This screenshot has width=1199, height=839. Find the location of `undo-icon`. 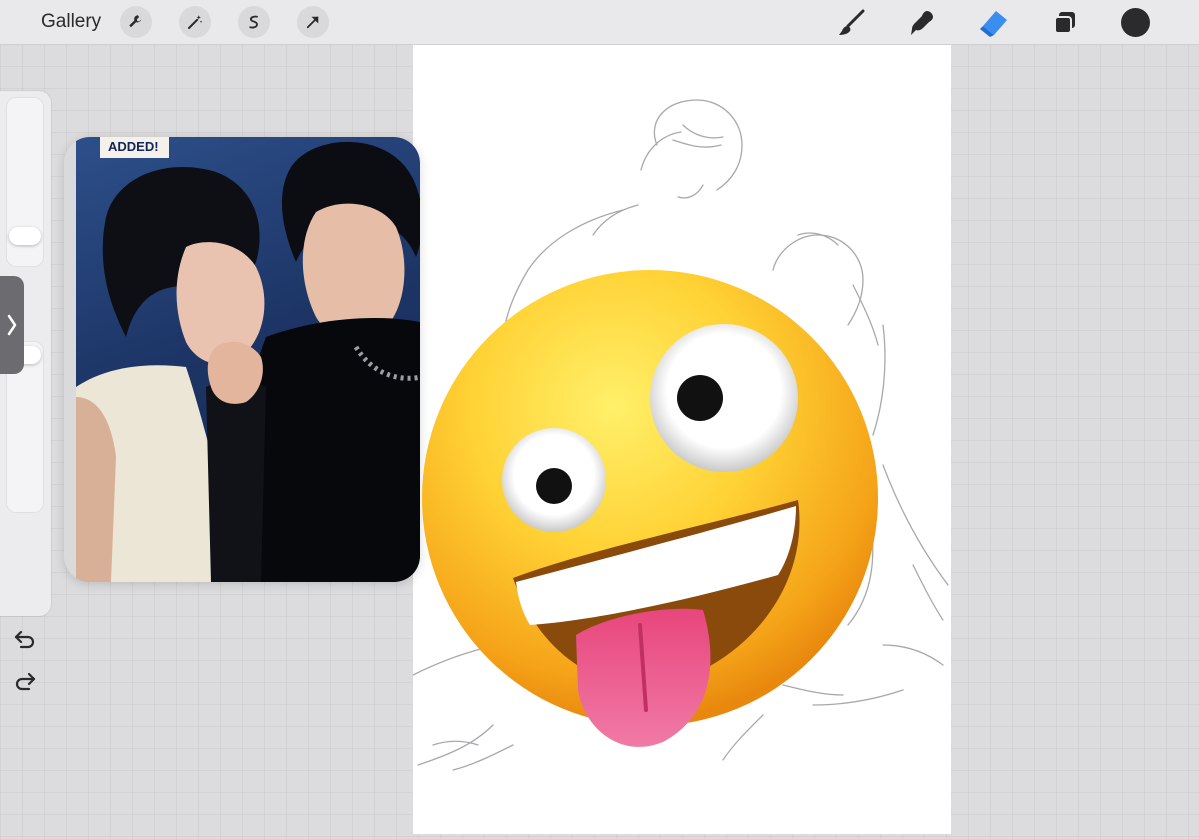

undo-icon is located at coordinates (25, 639).